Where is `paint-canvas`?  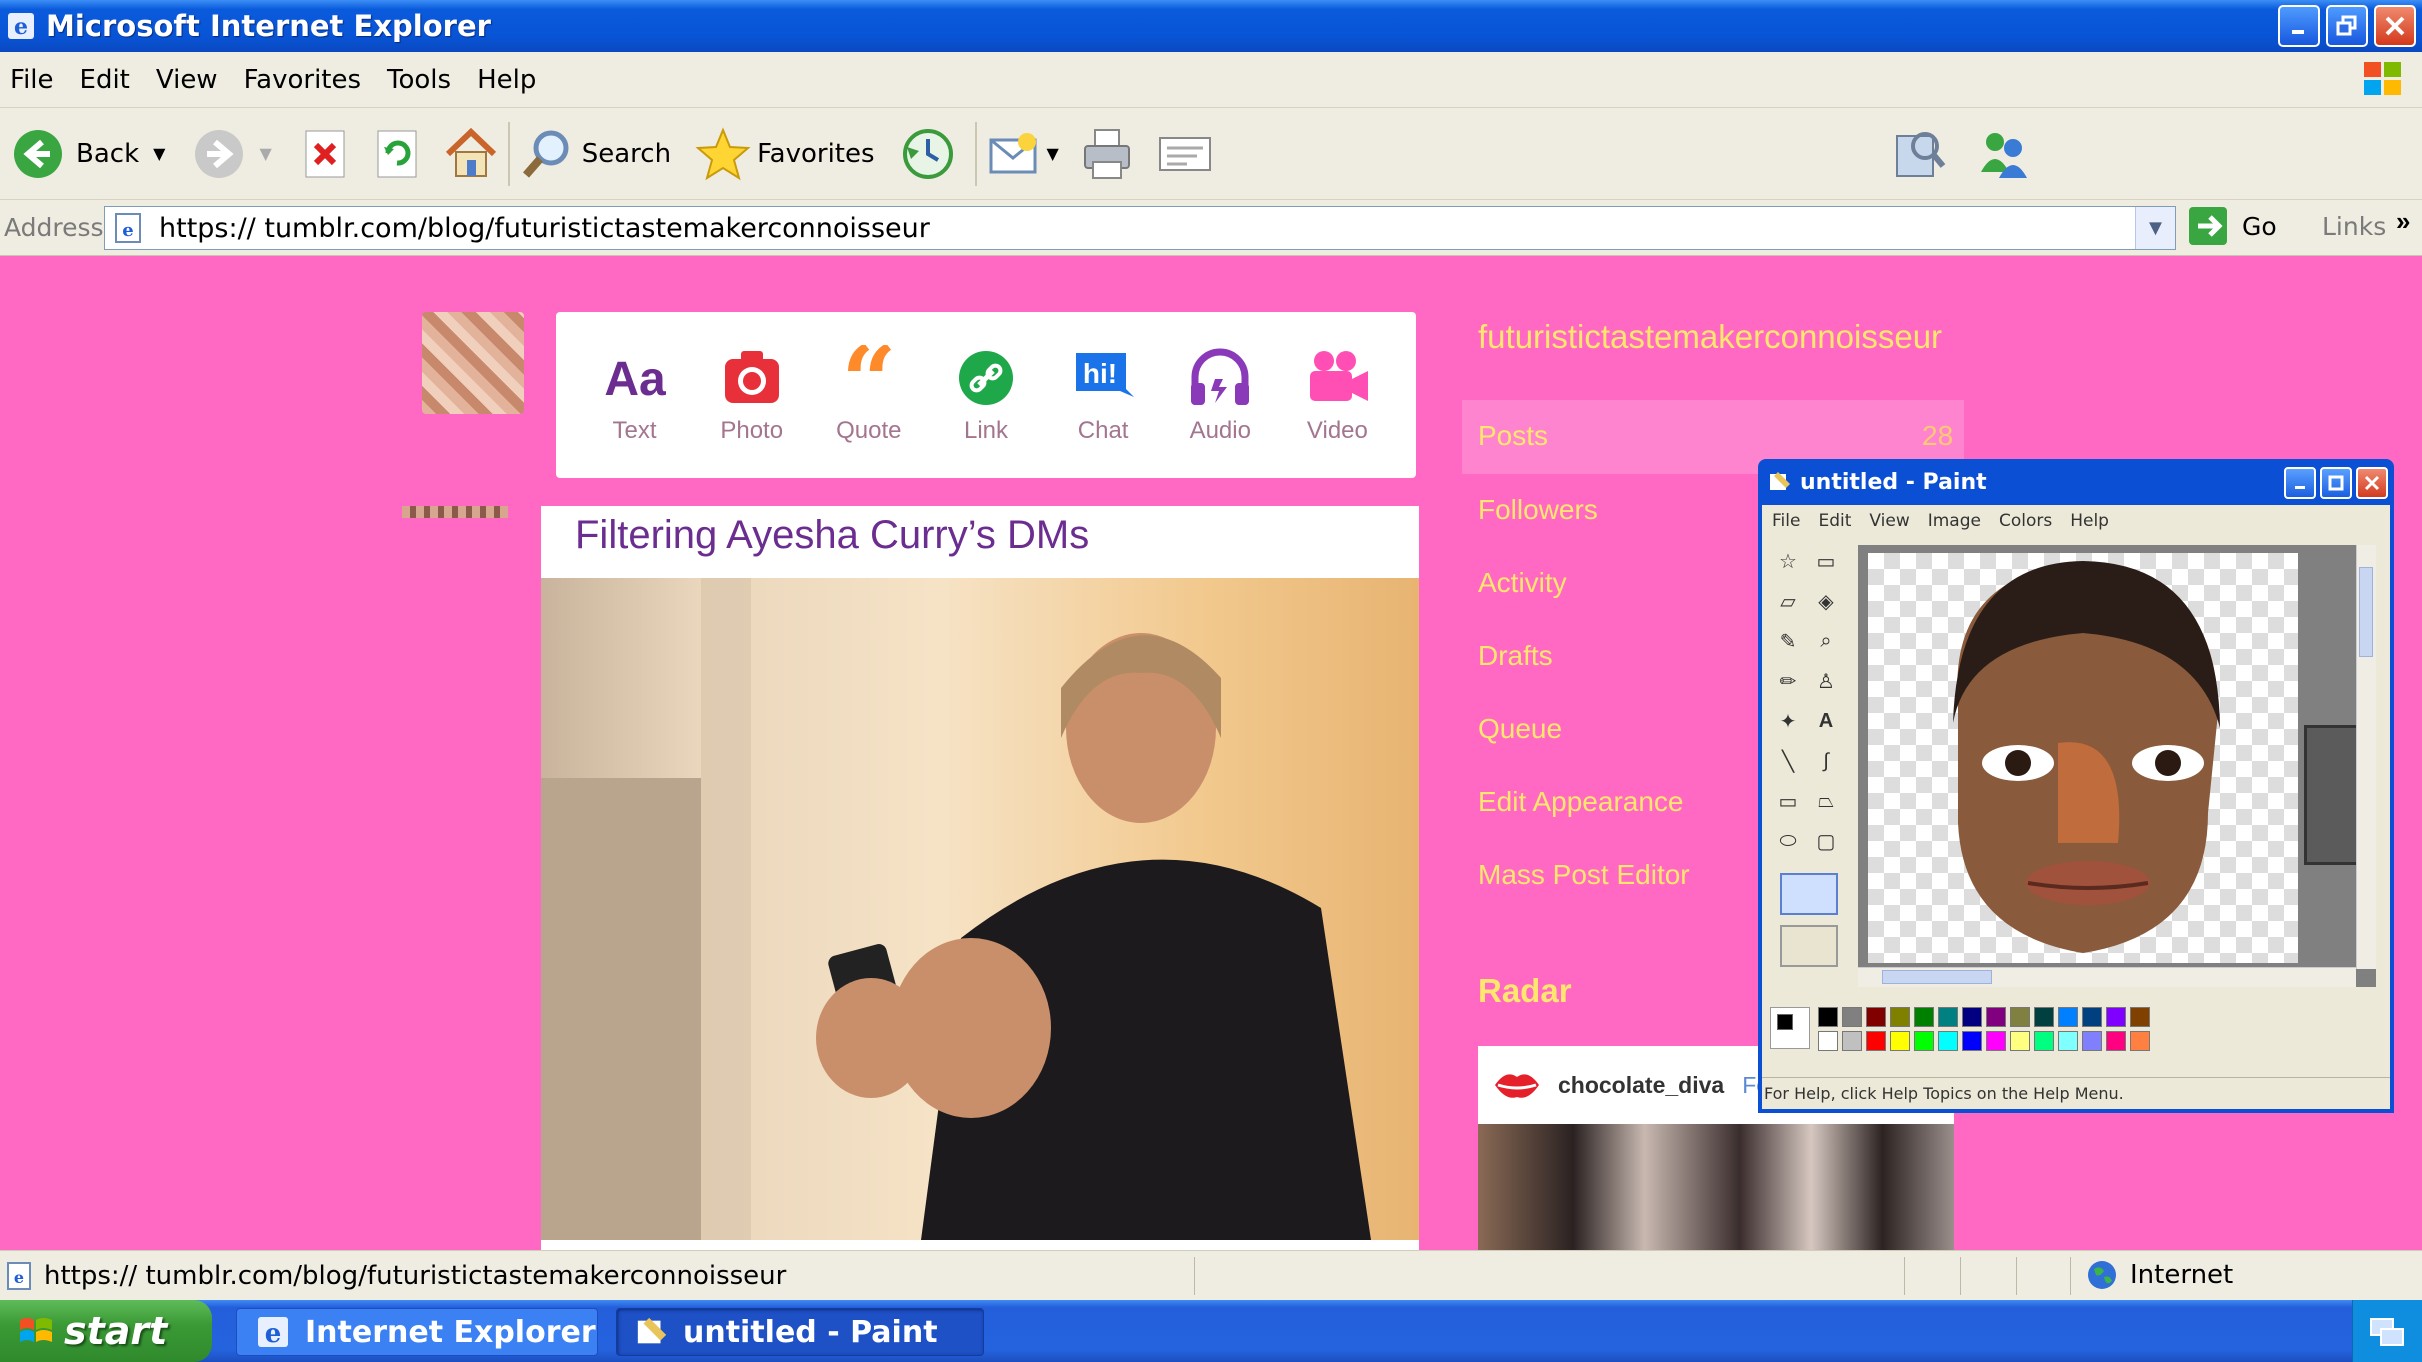
paint-canvas is located at coordinates (2083, 758).